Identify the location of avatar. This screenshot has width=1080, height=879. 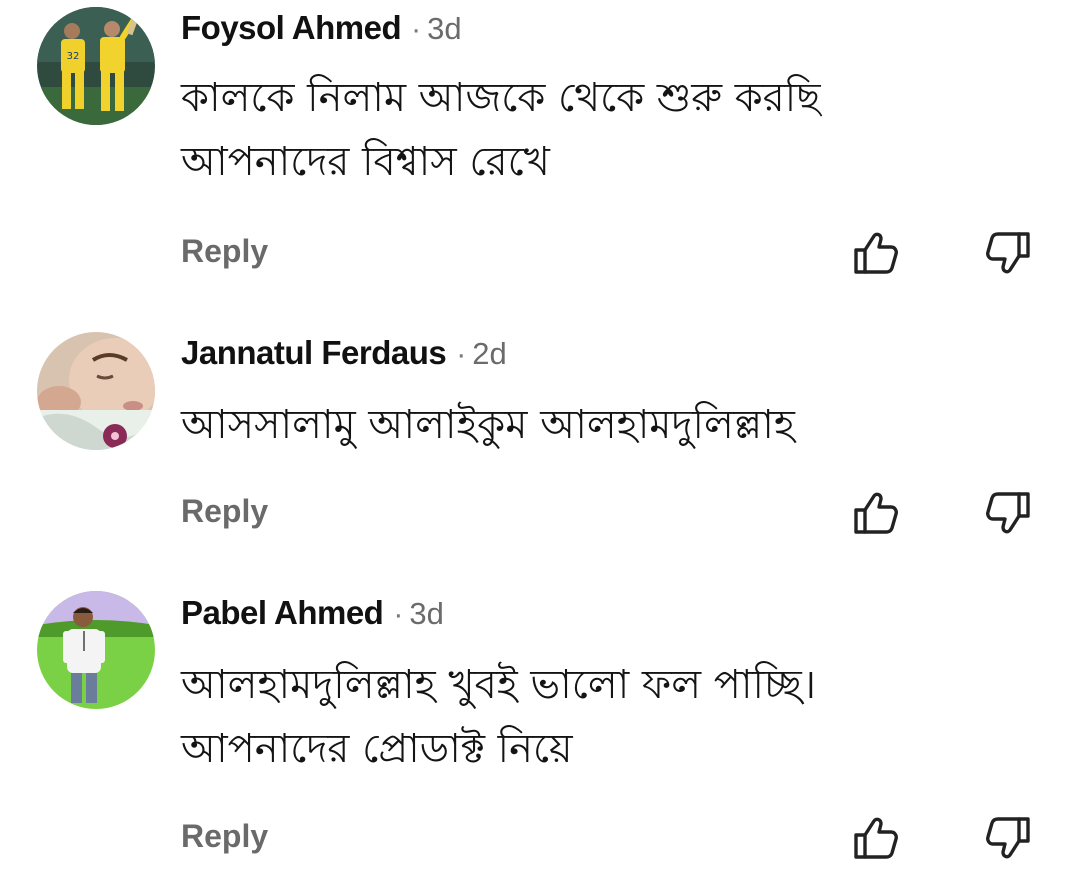
(96, 650).